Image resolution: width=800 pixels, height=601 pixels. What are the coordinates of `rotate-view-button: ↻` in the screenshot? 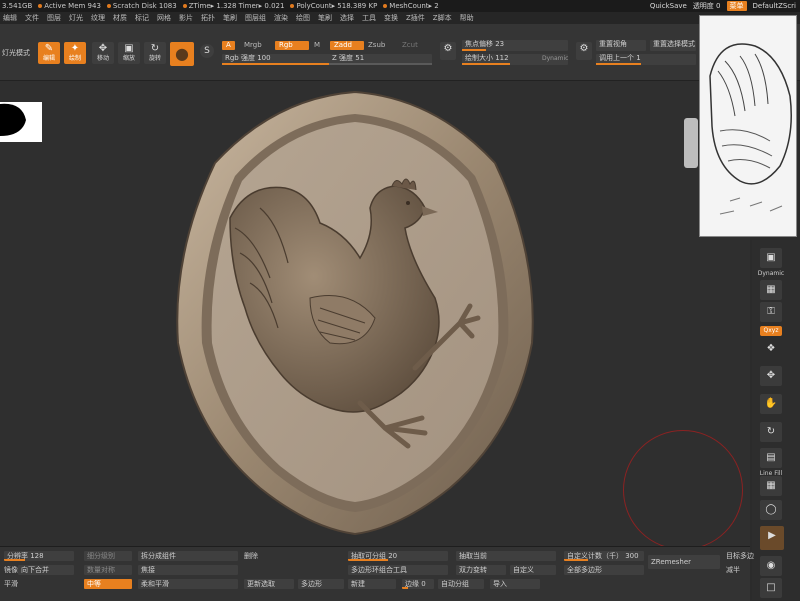 It's located at (771, 432).